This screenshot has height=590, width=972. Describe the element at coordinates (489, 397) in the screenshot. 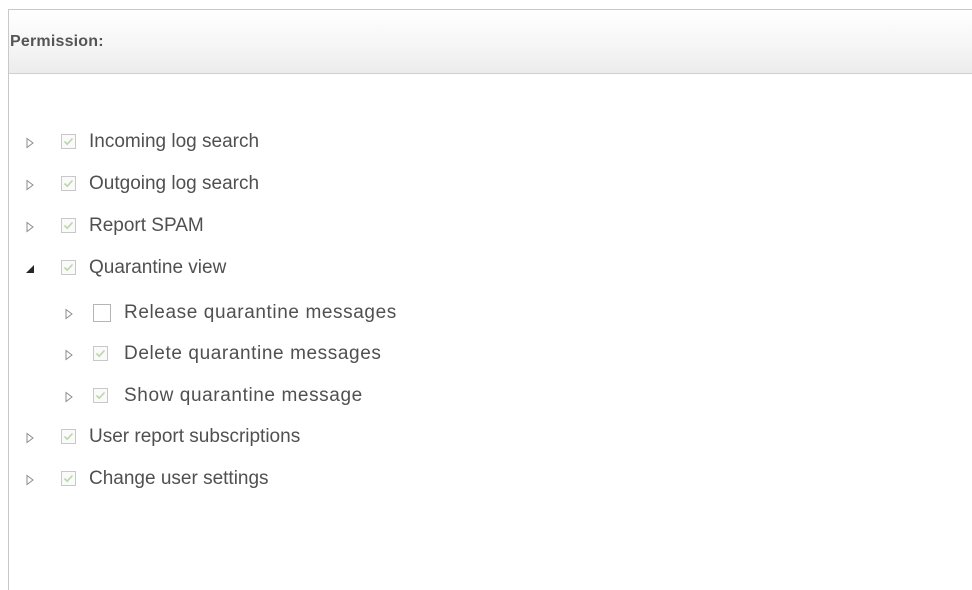

I see `tree-node: Show quarantine message` at that location.